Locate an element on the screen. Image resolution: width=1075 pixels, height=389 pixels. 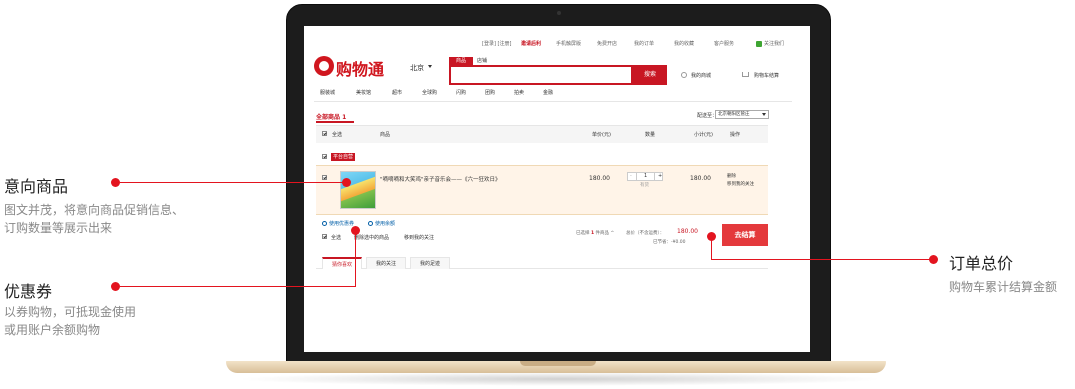
qty-plus-button: + is located at coordinates (660, 176).